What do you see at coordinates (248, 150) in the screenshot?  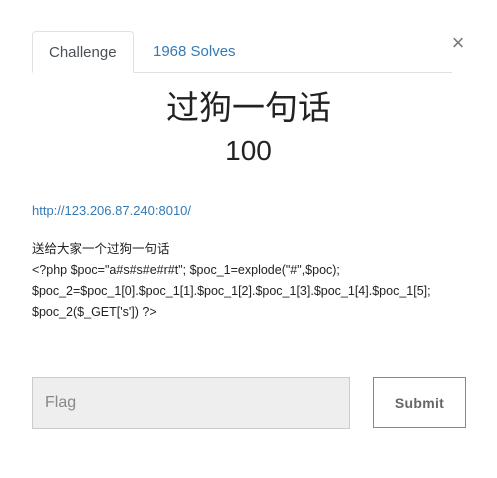 I see `challenge-value: 100` at bounding box center [248, 150].